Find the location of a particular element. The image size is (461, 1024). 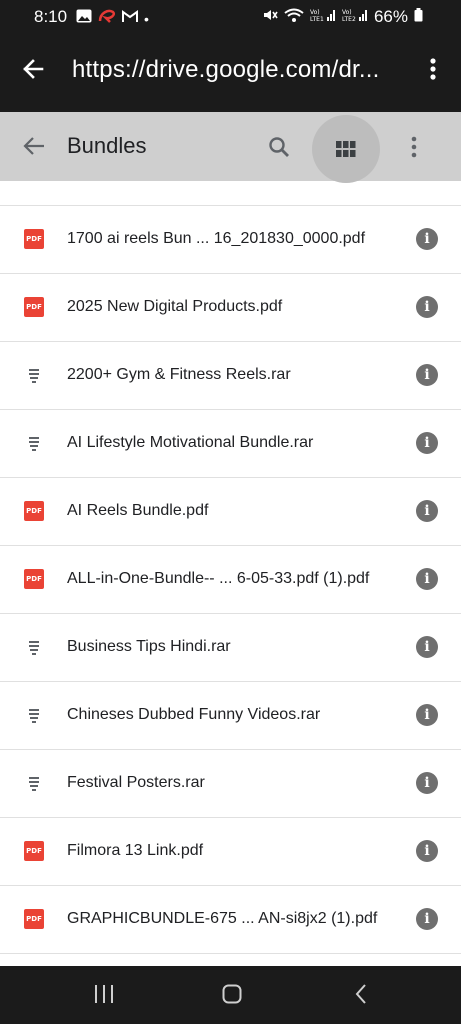

file-name: AI Lifestyle Motivational Bundle.rar is located at coordinates (190, 442).